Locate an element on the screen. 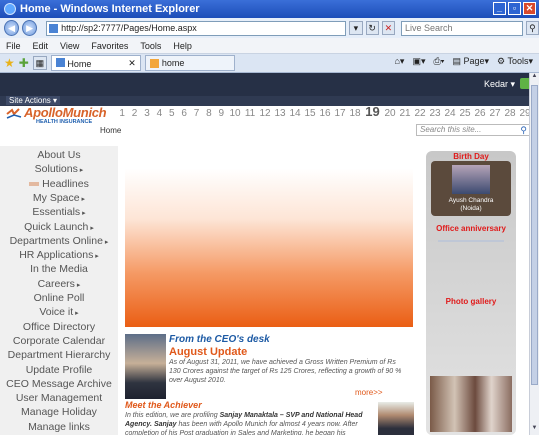  scroll-down-arrow-icon: ▼ is located at coordinates (534, 430).